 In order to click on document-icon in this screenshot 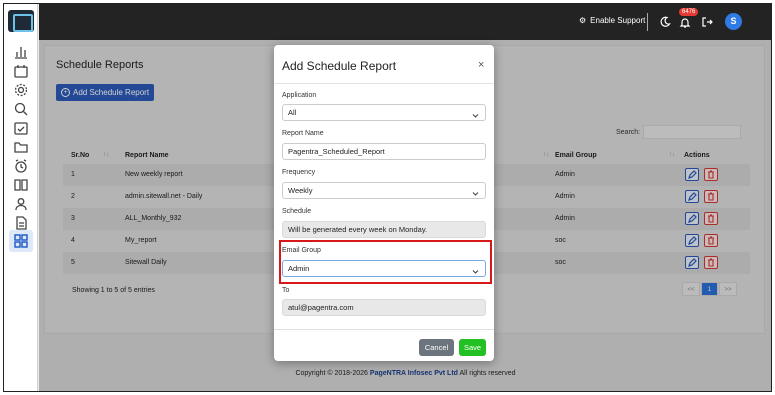, I will do `click(21, 223)`.